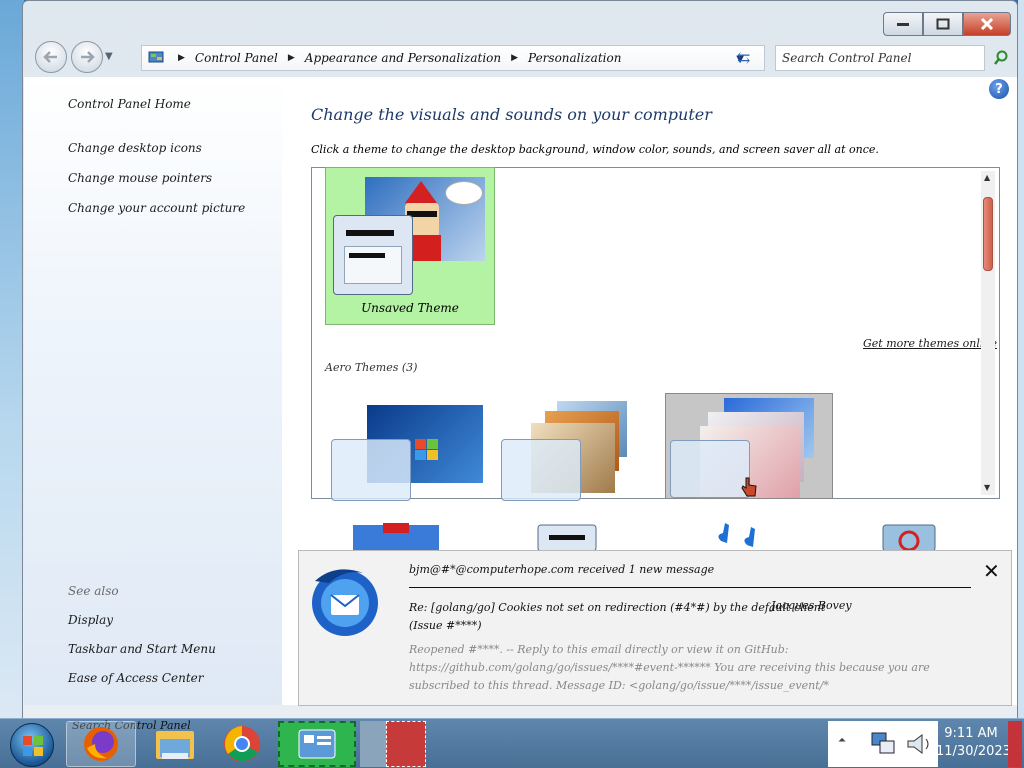 The height and width of the screenshot is (768, 1024). Describe the element at coordinates (109, 56) in the screenshot. I see `recent-pages-dropdown: ▼` at that location.